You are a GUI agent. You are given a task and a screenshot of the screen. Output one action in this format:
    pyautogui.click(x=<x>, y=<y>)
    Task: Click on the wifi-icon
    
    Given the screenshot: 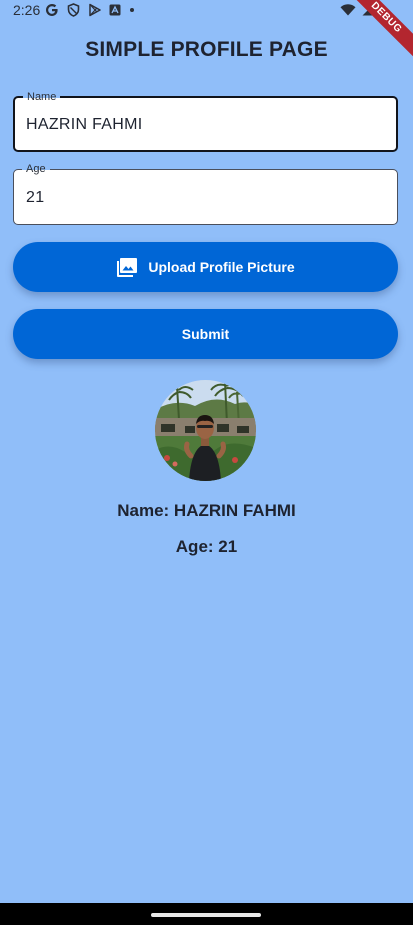 What is the action you would take?
    pyautogui.click(x=348, y=10)
    